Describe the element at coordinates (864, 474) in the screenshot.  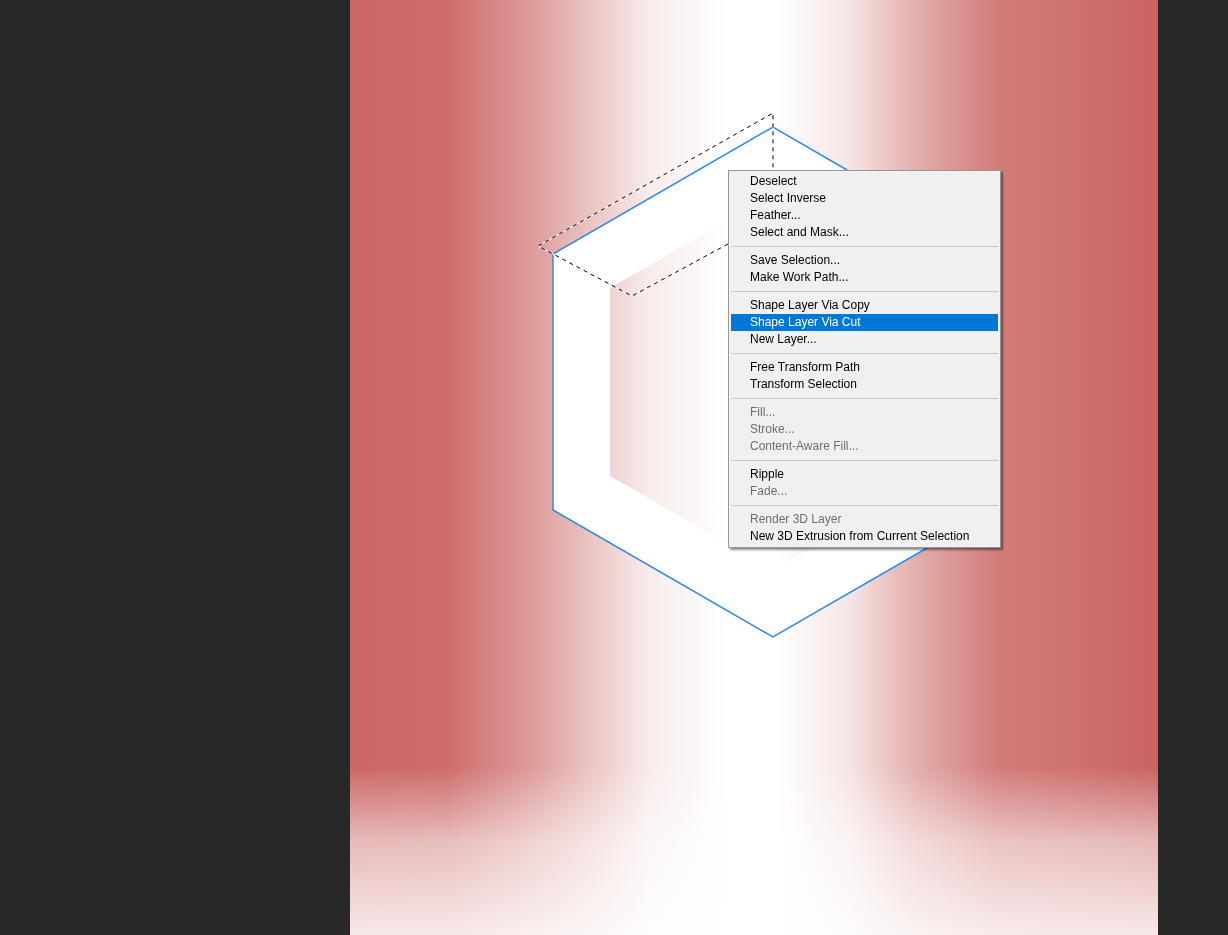
I see `menu-item: Ripple` at that location.